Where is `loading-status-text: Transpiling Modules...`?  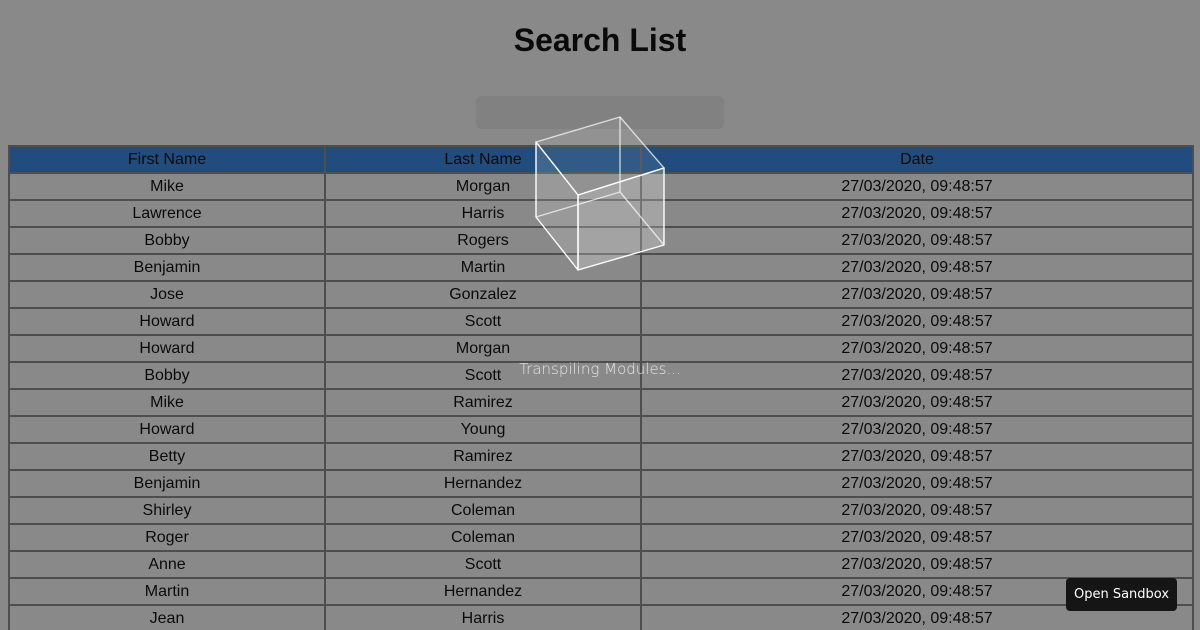 loading-status-text: Transpiling Modules... is located at coordinates (600, 369).